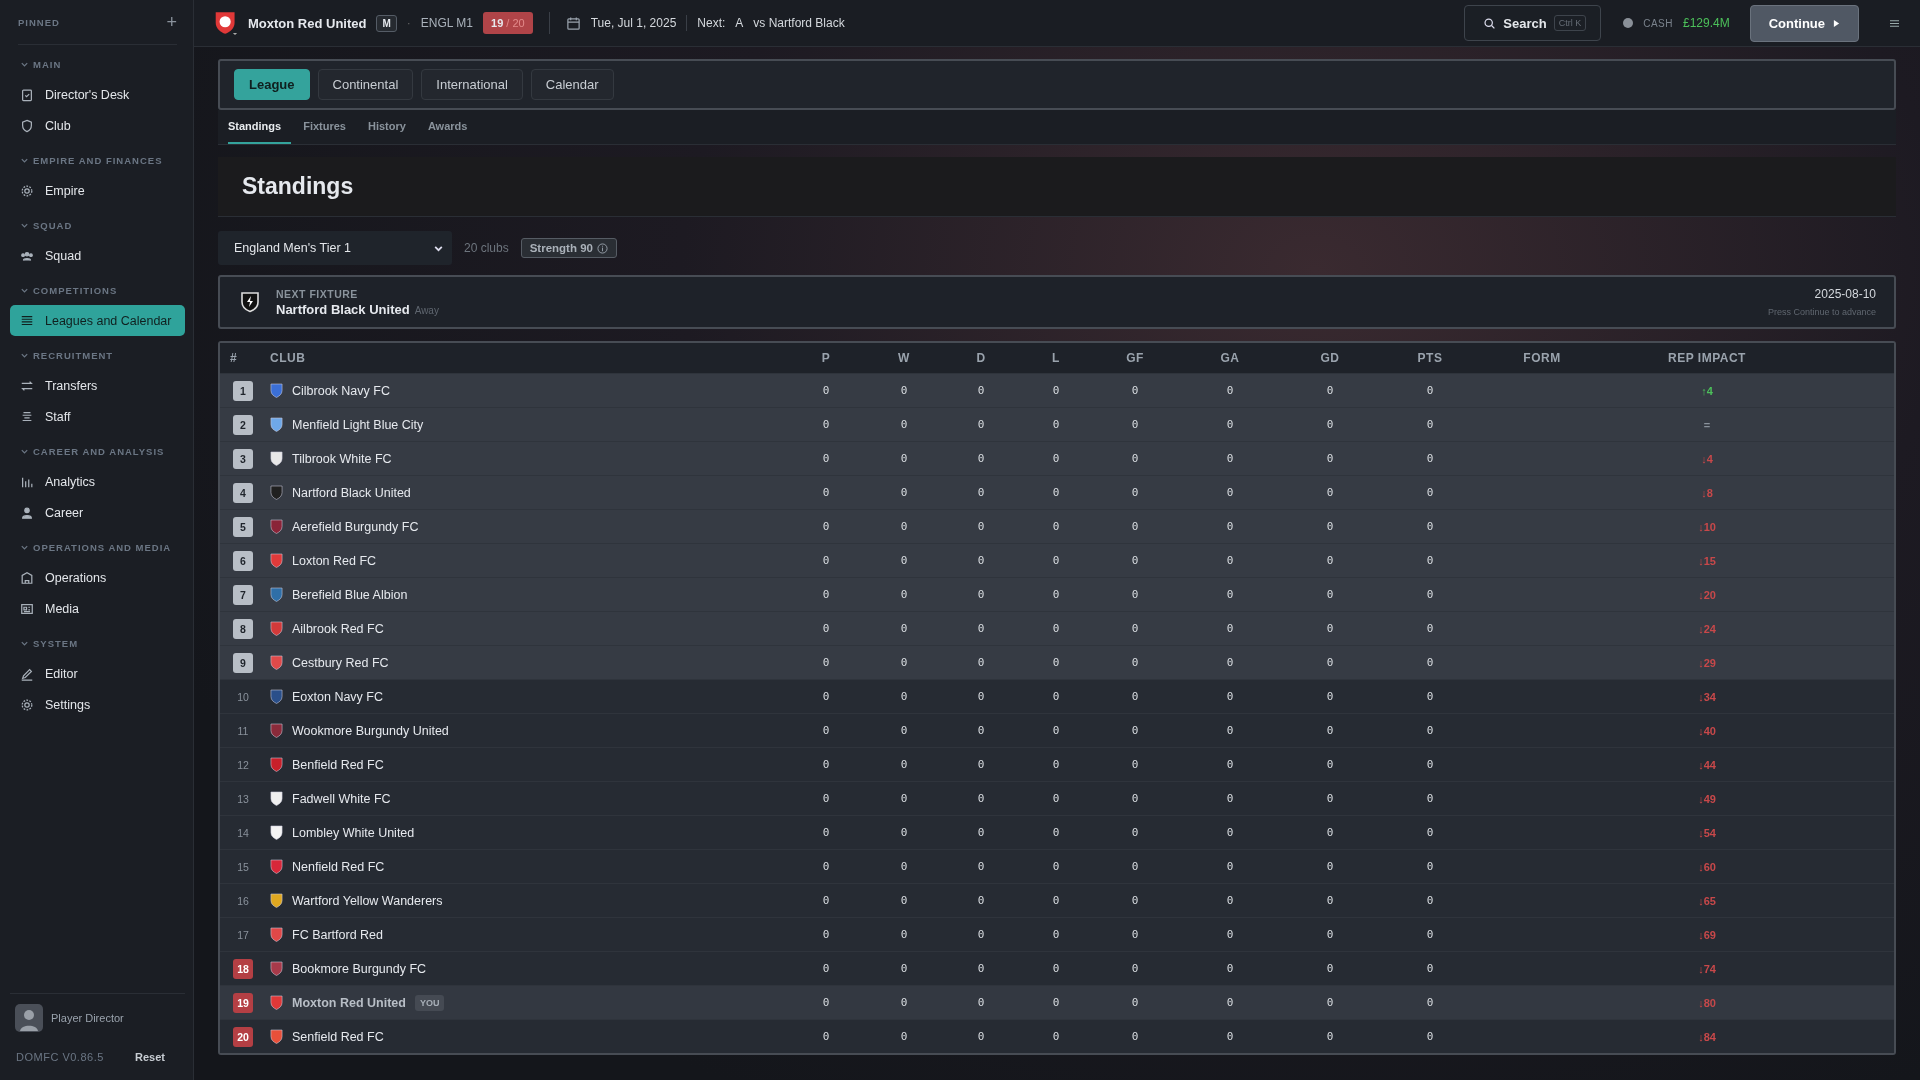 The width and height of the screenshot is (1920, 1080). I want to click on column-header: GF, so click(1135, 358).